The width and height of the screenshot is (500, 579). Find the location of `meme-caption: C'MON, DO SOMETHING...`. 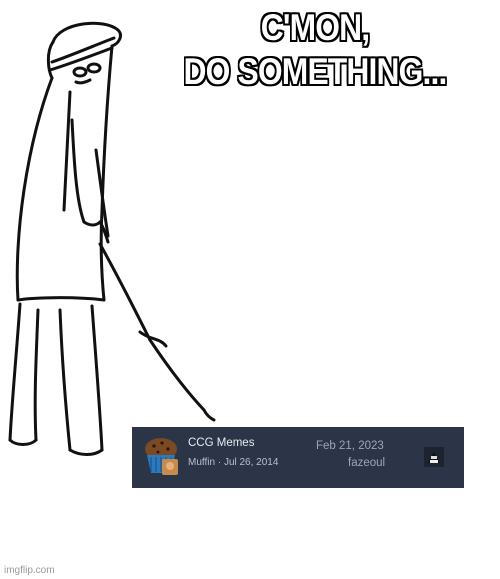

meme-caption: C'MON, DO SOMETHING... is located at coordinates (315, 50).